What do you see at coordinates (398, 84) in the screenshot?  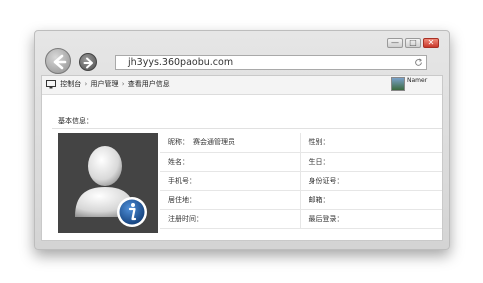 I see `avatar` at bounding box center [398, 84].